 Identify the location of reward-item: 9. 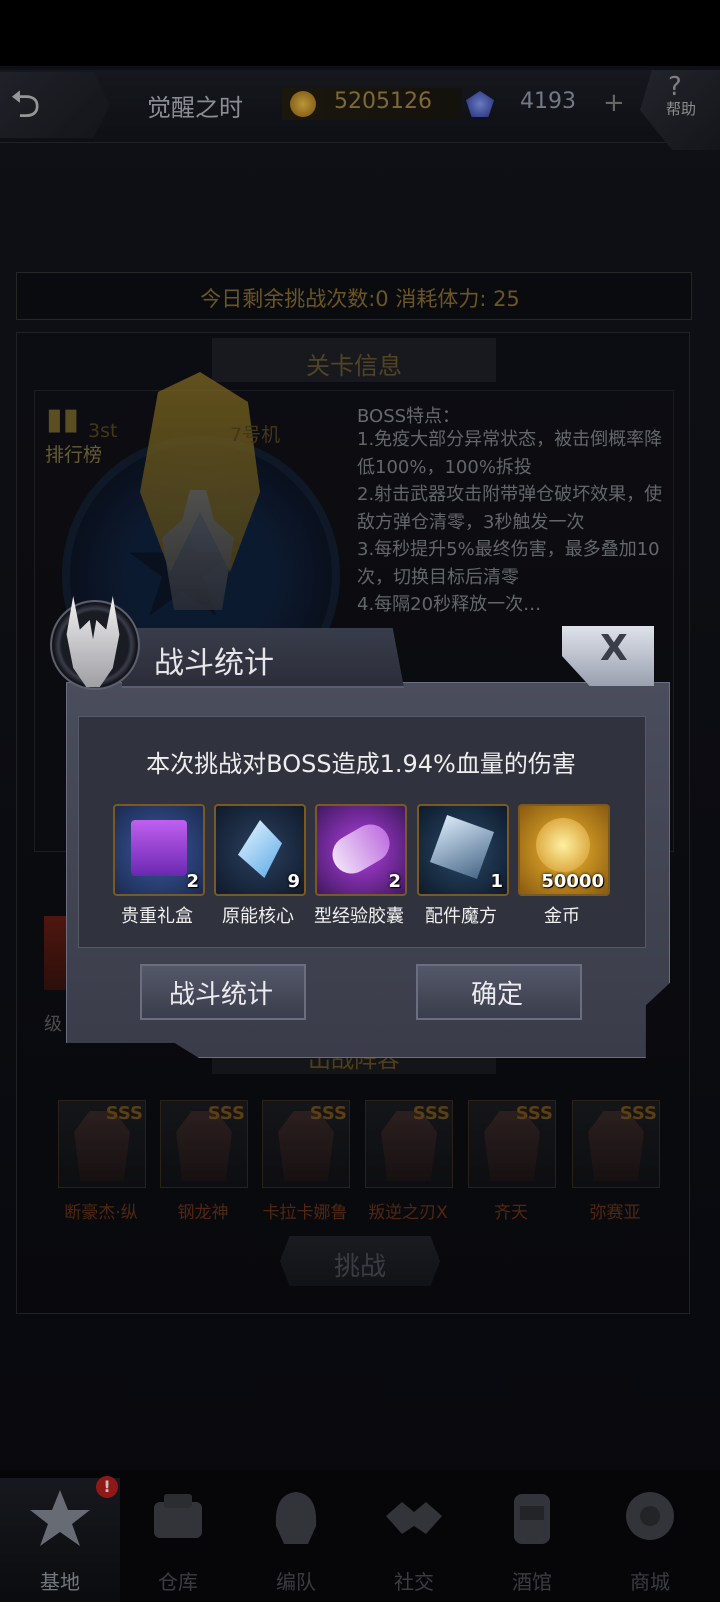
(260, 850).